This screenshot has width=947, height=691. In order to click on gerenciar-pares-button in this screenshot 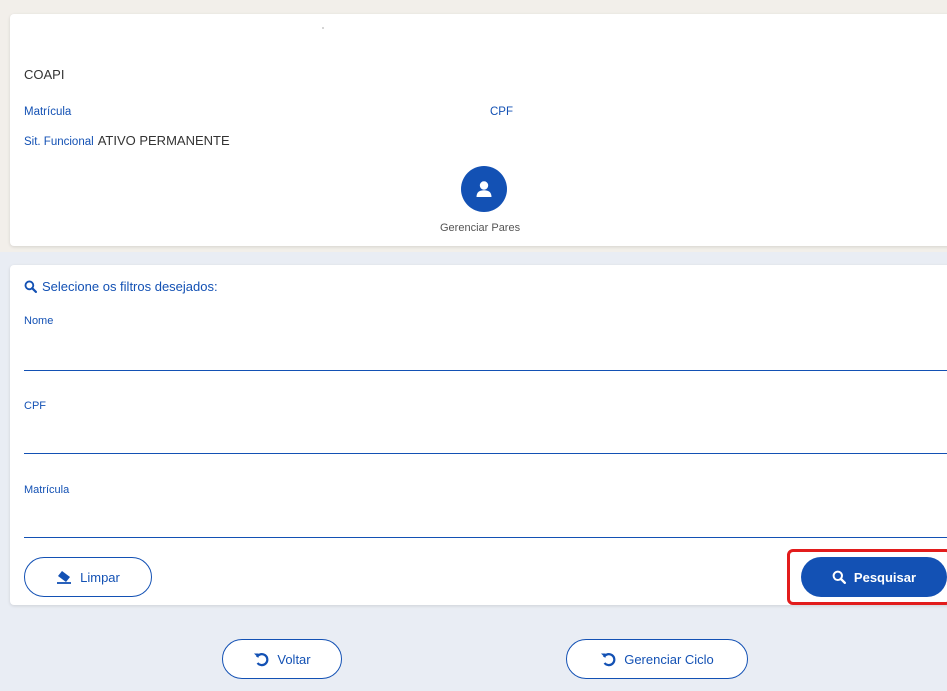, I will do `click(484, 189)`.